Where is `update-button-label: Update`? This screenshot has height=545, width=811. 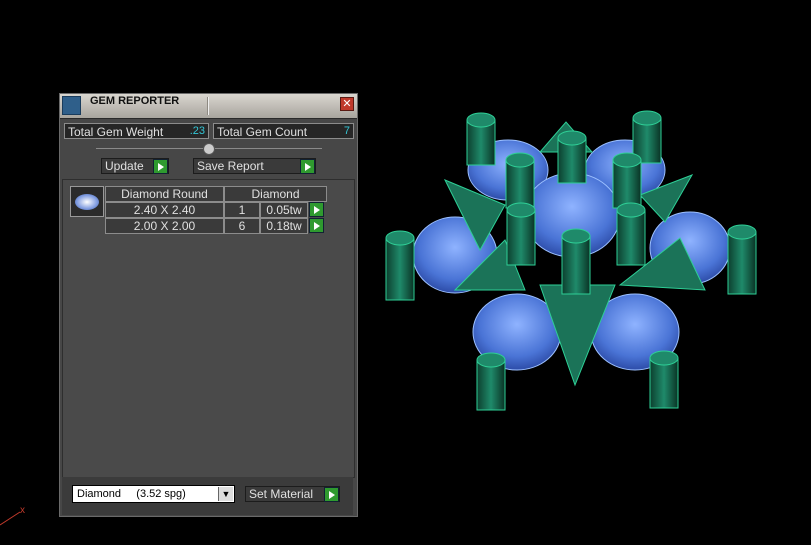 update-button-label: Update is located at coordinates (124, 166).